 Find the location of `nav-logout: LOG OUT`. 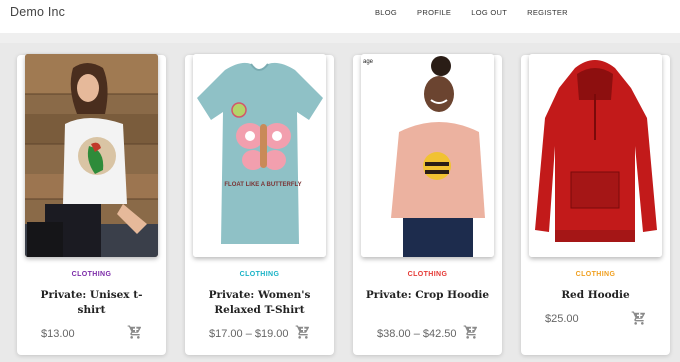

nav-logout: LOG OUT is located at coordinates (489, 12).